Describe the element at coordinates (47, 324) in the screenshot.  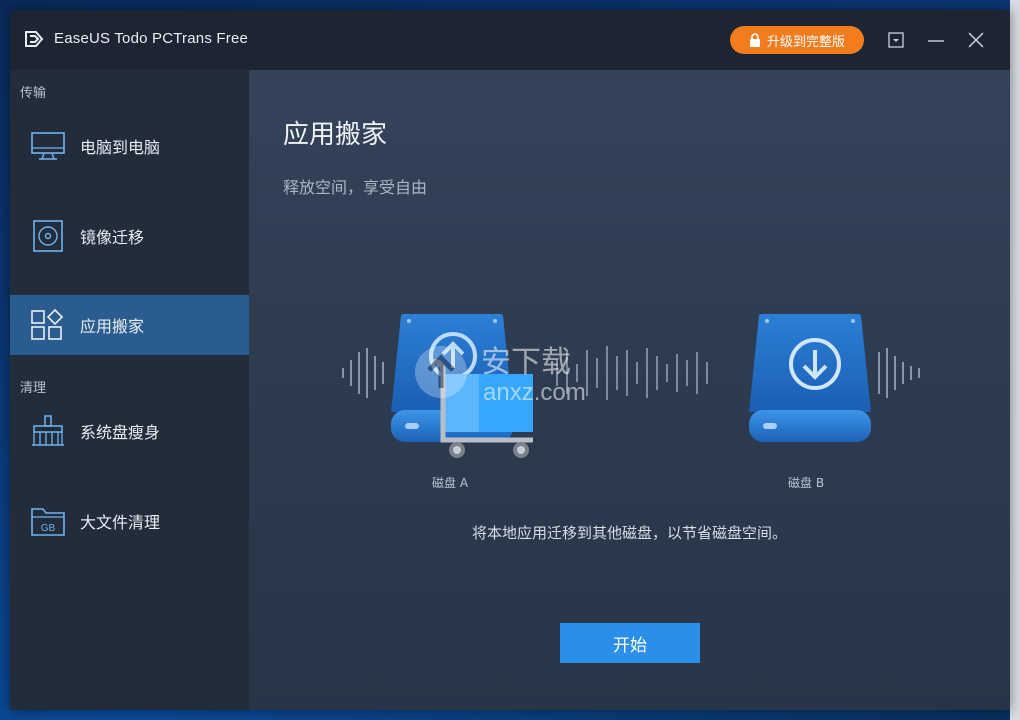
I see `apps-icon` at that location.